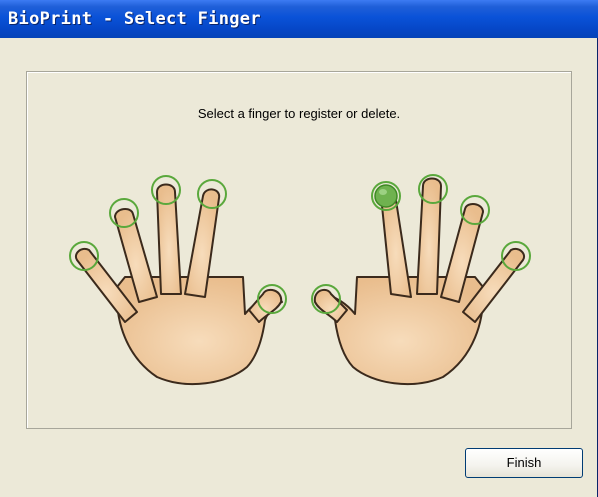  I want to click on finish-button: Finish, so click(524, 463).